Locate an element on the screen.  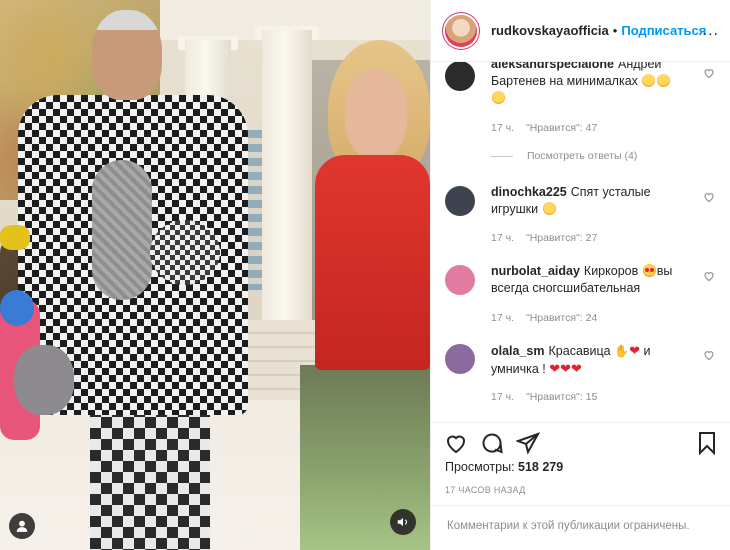
man-head is located at coordinates (127, 55).